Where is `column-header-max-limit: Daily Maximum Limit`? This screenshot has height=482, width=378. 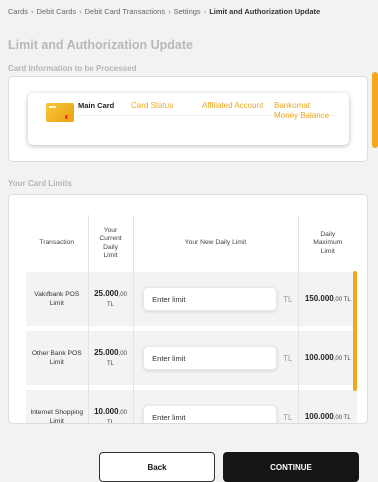 column-header-max-limit: Daily Maximum Limit is located at coordinates (327, 243).